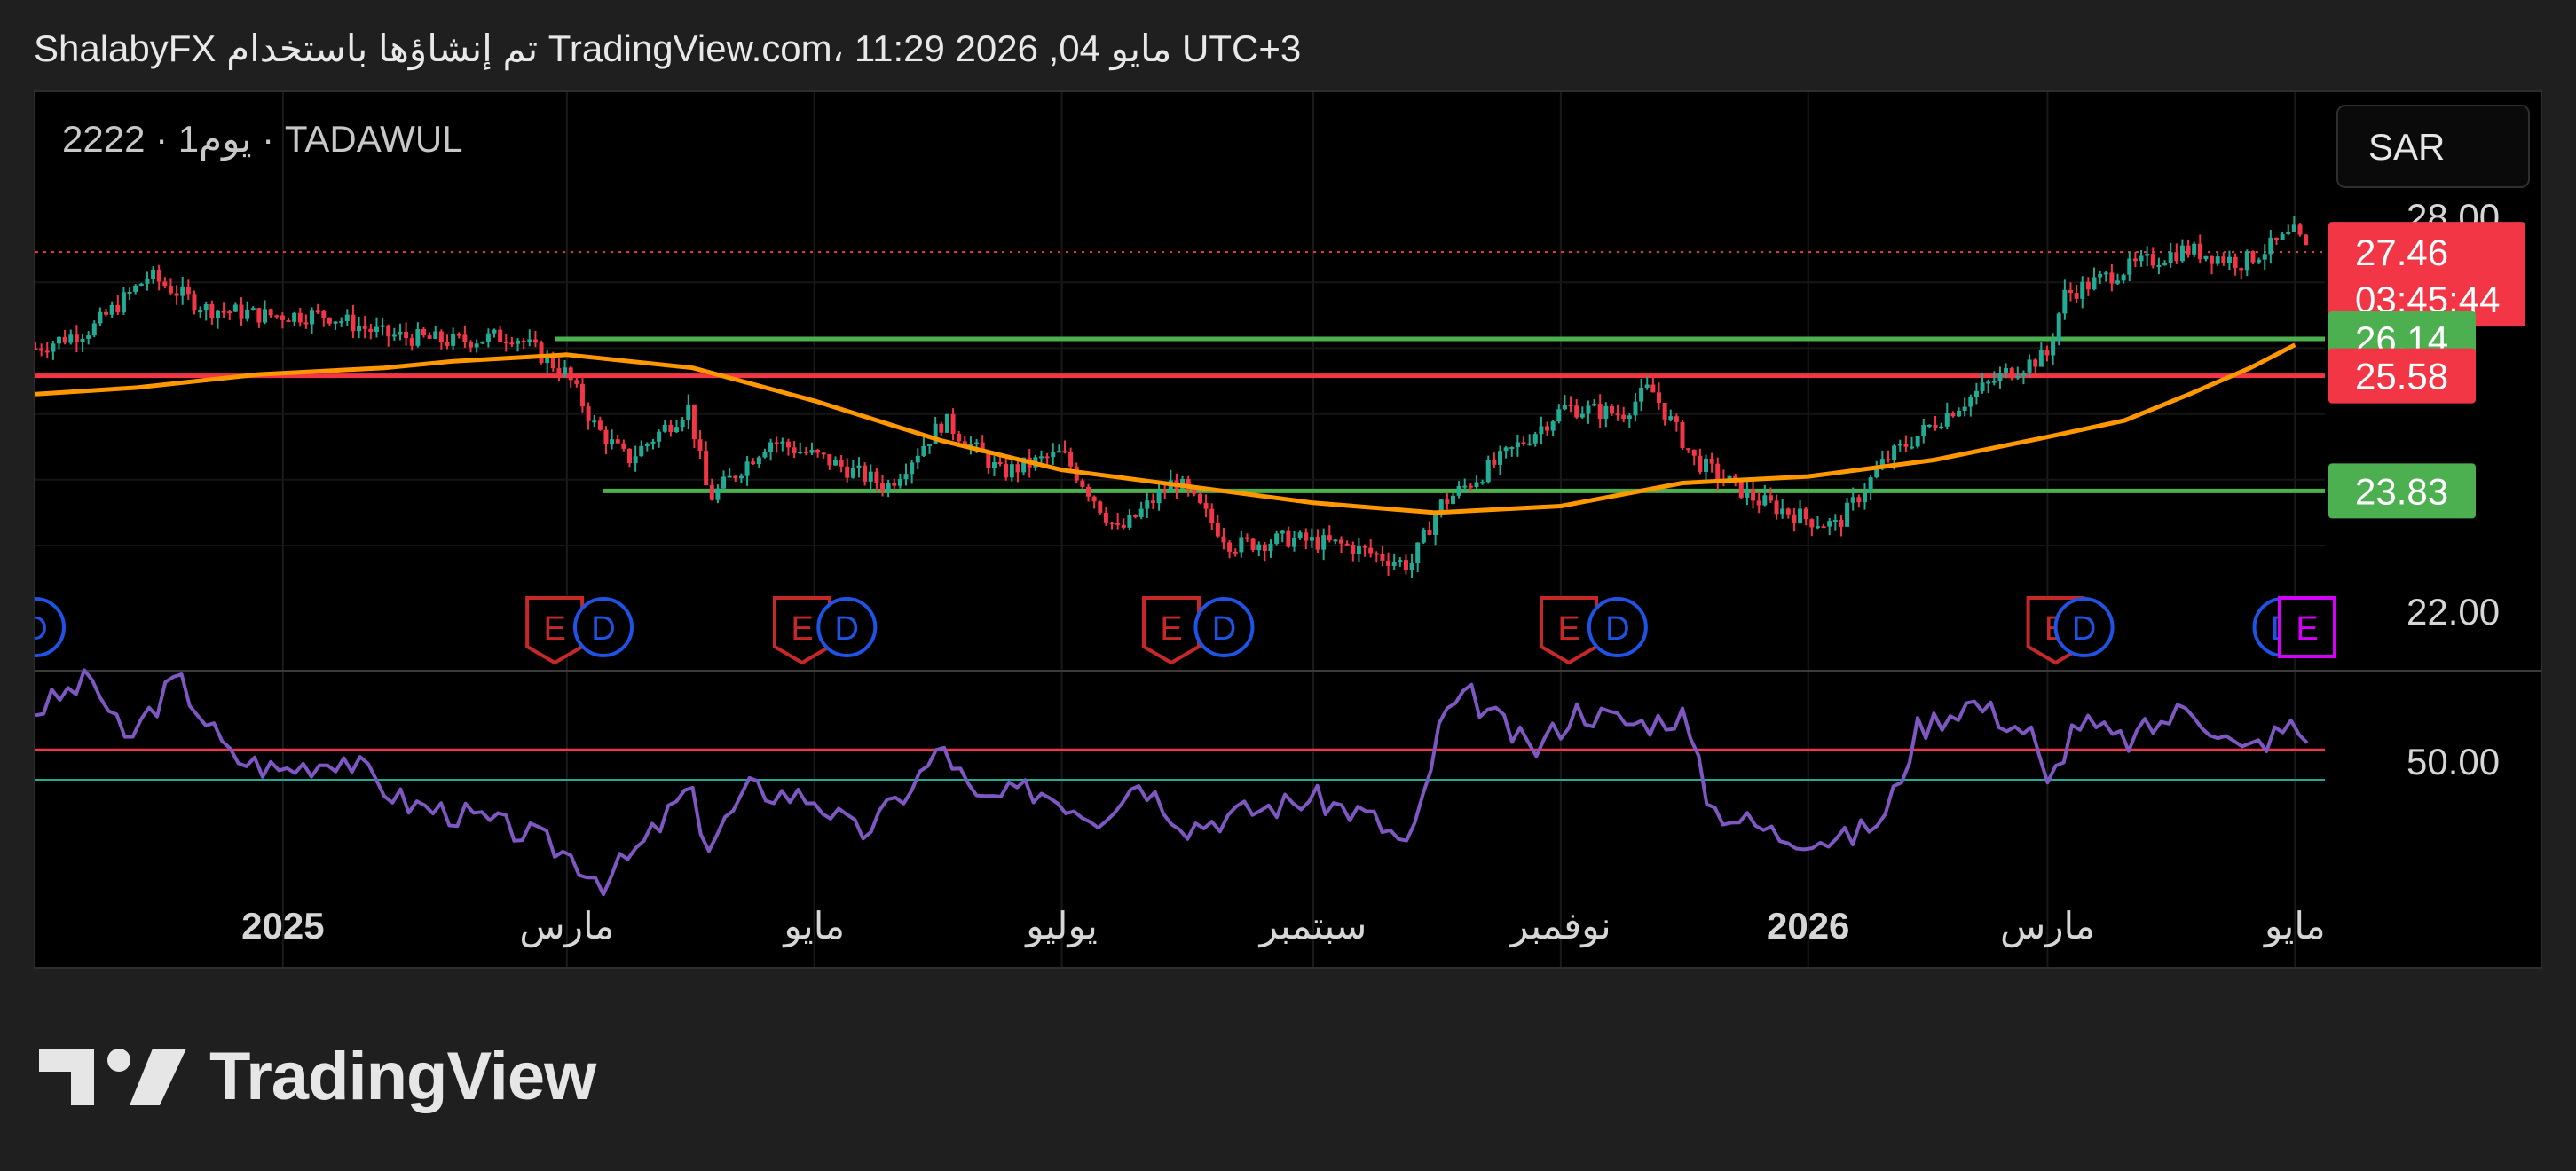  What do you see at coordinates (1560, 926) in the screenshot?
I see `time-tick-label: نوفمبر` at bounding box center [1560, 926].